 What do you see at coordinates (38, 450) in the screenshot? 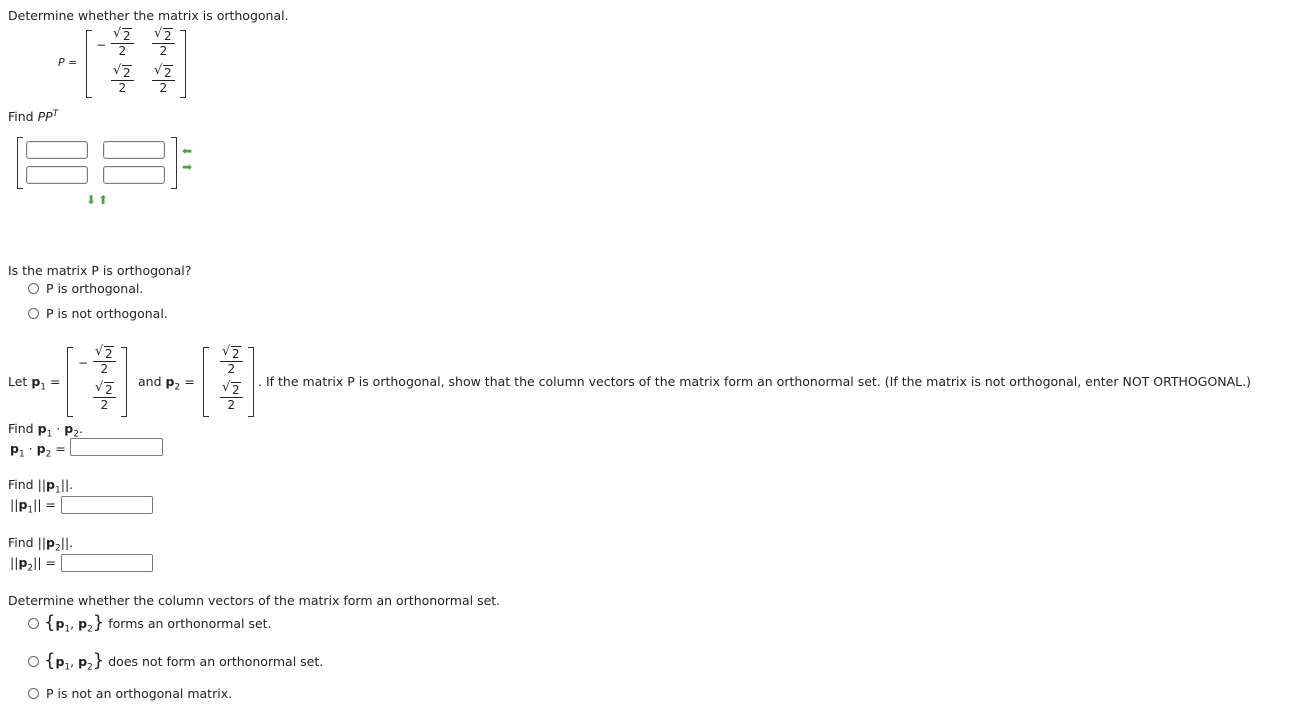
I see `dot-product-label: p1 · p2 =` at bounding box center [38, 450].